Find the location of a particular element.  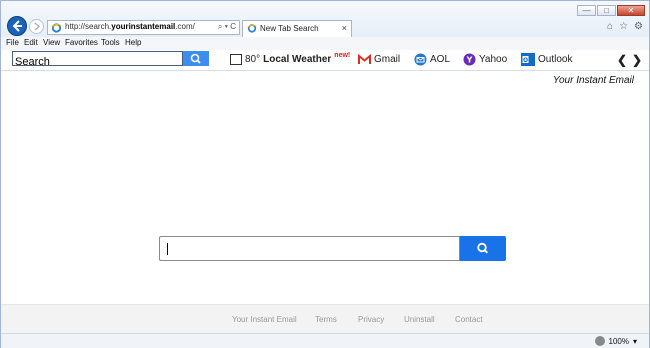

menu-edit: Edit is located at coordinates (31, 42).